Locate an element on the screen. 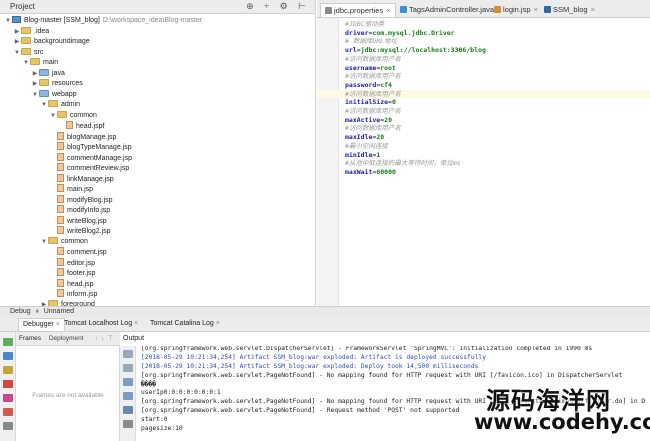  tree-item-label: main is located at coordinates (51, 62).